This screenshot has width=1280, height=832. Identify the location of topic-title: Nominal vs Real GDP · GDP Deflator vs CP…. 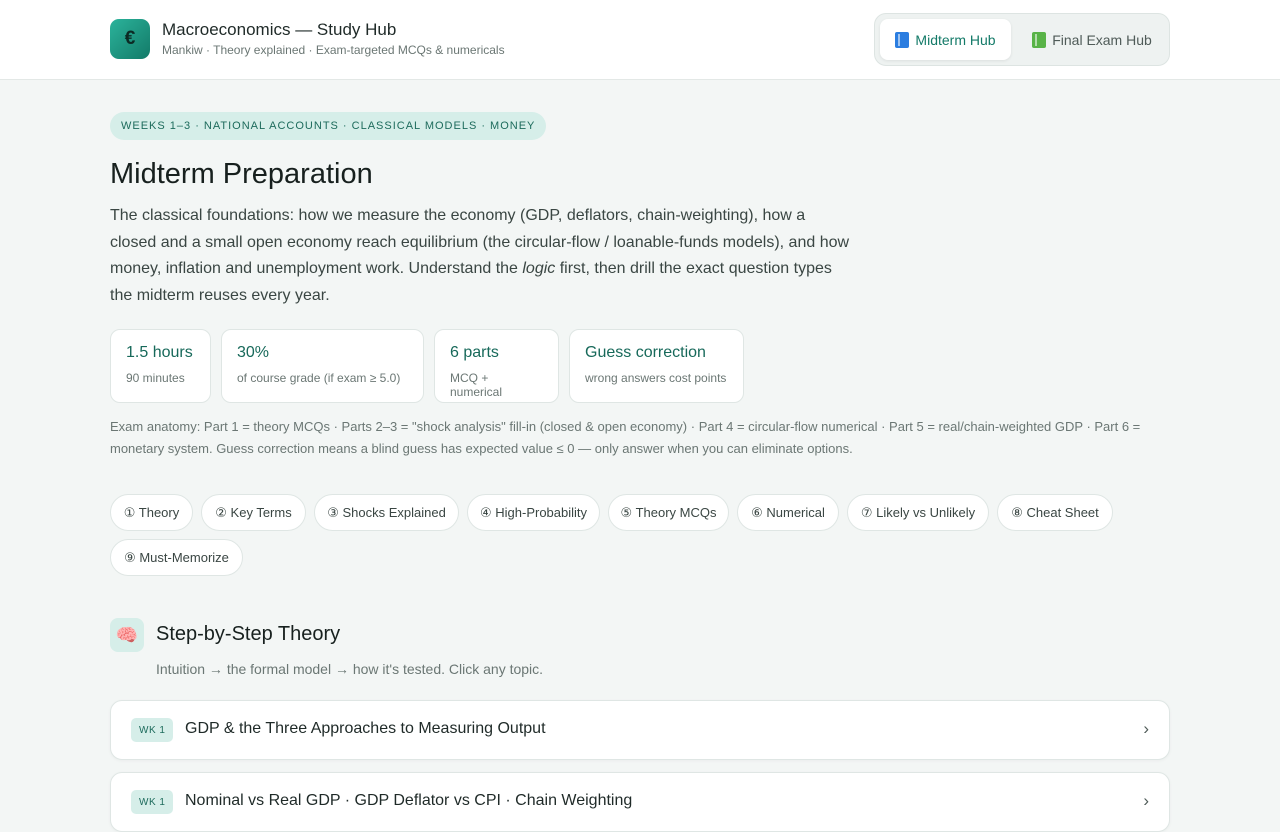
(409, 800).